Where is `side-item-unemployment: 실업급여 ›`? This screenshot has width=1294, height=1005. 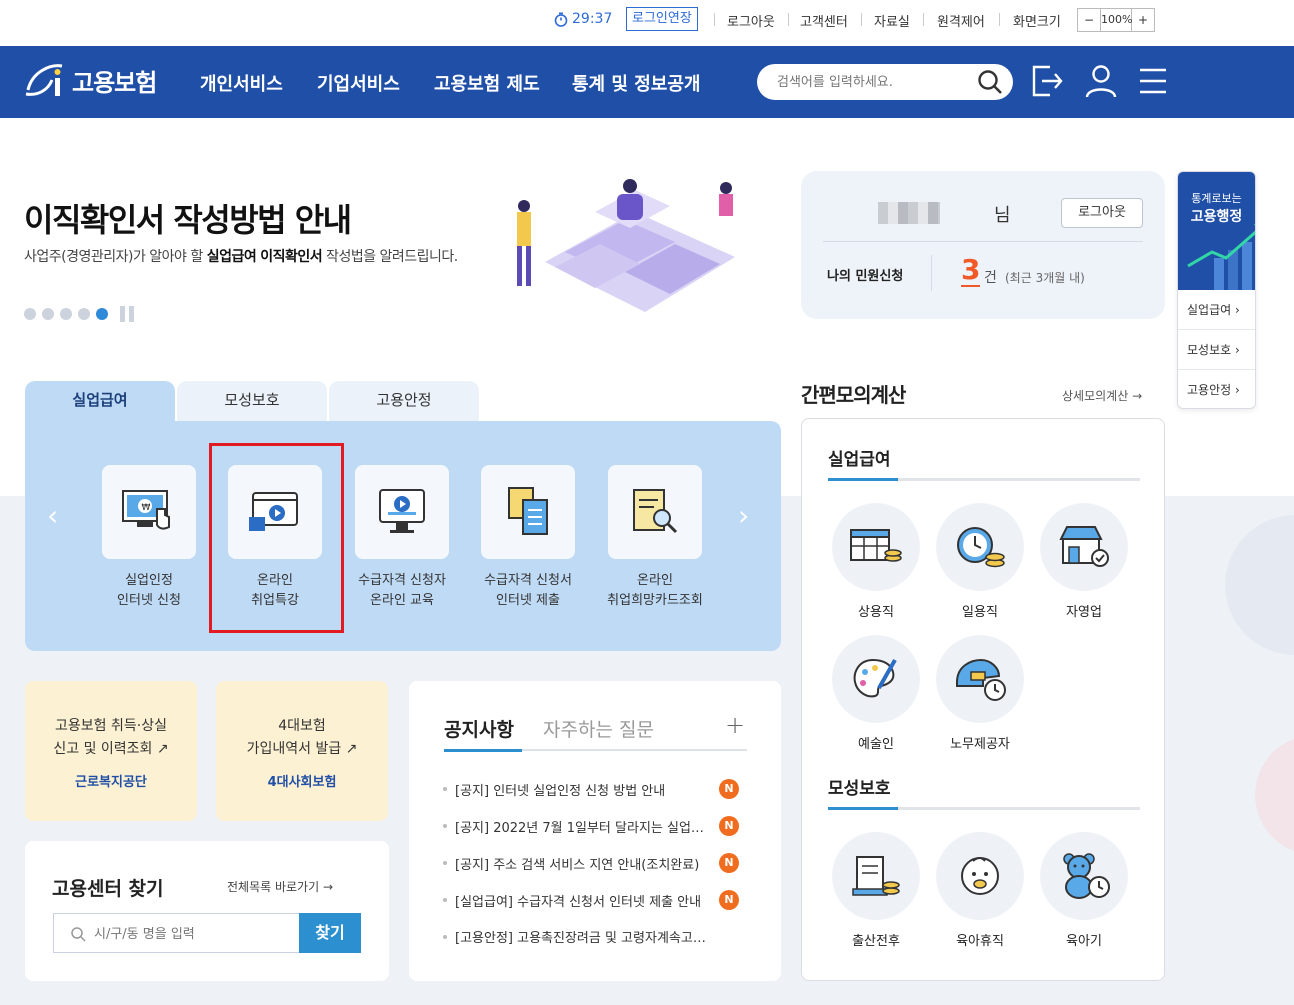 side-item-unemployment: 실업급여 › is located at coordinates (1216, 310).